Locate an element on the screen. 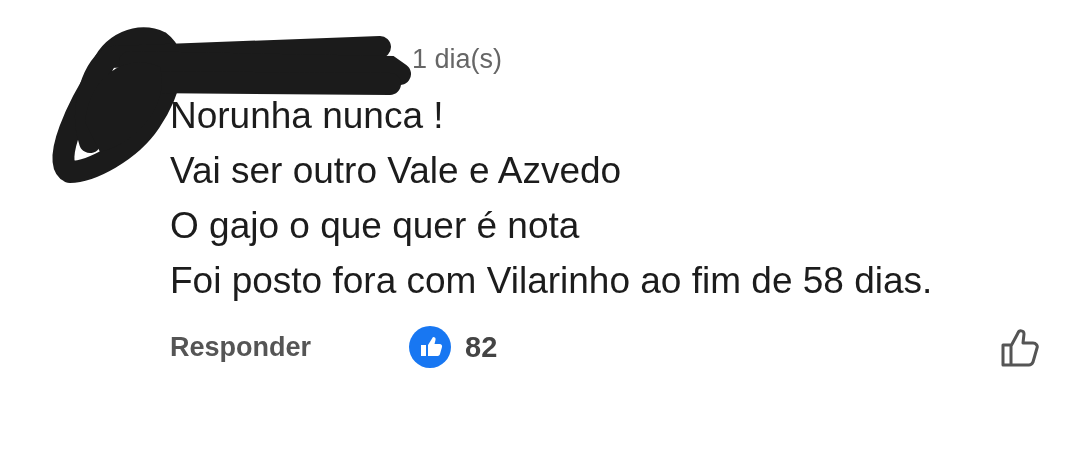 This screenshot has width=1080, height=475. reply-button: Responder is located at coordinates (241, 347).